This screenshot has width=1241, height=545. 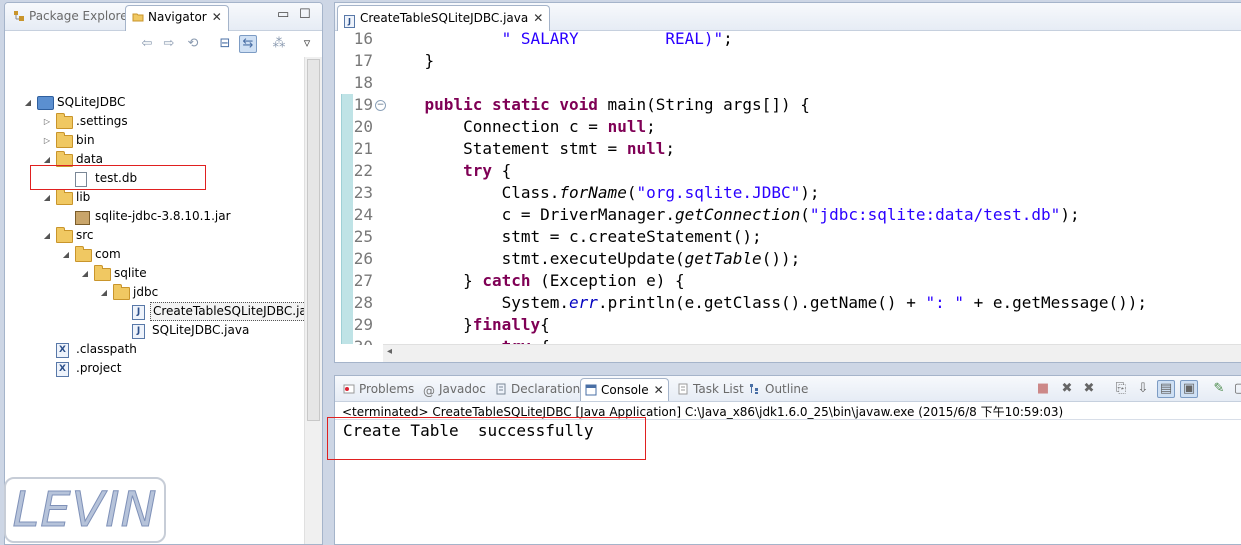 What do you see at coordinates (147, 44) in the screenshot?
I see `back-arrow-icon: ⇦` at bounding box center [147, 44].